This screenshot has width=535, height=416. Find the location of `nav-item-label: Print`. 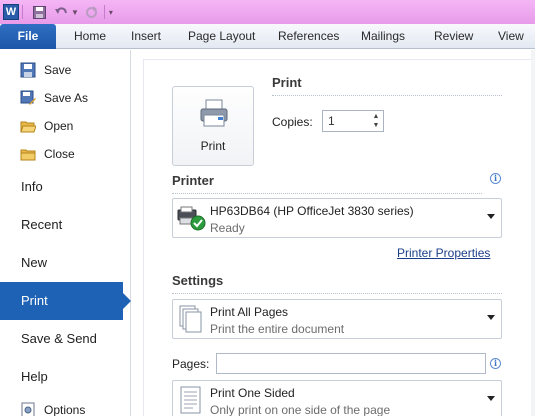

nav-item-label: Print is located at coordinates (34, 300).